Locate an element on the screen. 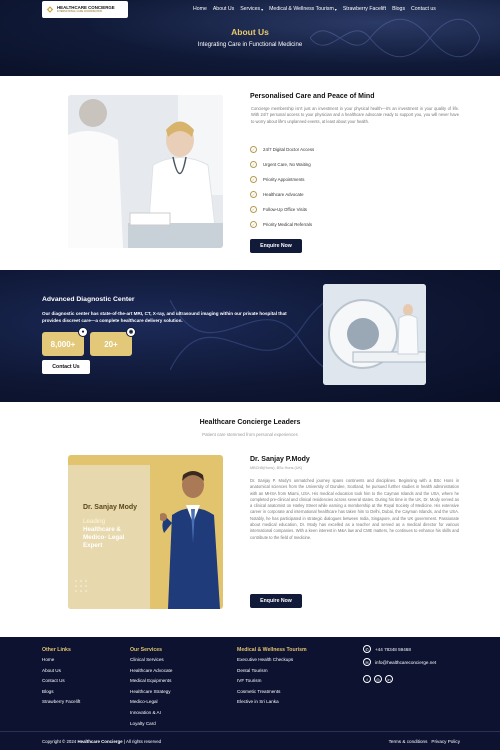  list-item: ✓ Urgent Care, No Waiting is located at coordinates (280, 164).